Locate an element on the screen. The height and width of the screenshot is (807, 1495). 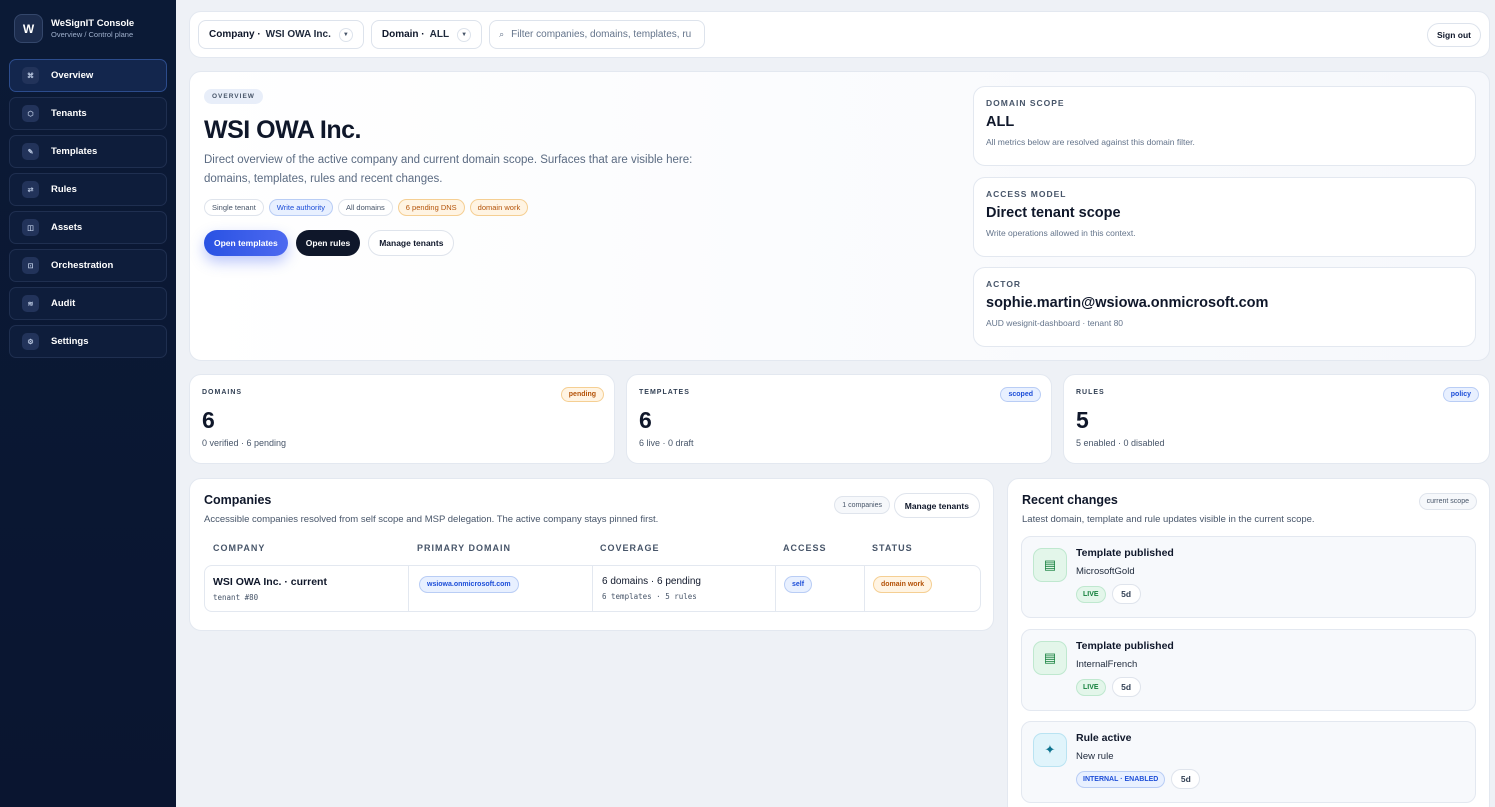
search-input is located at coordinates (601, 34).